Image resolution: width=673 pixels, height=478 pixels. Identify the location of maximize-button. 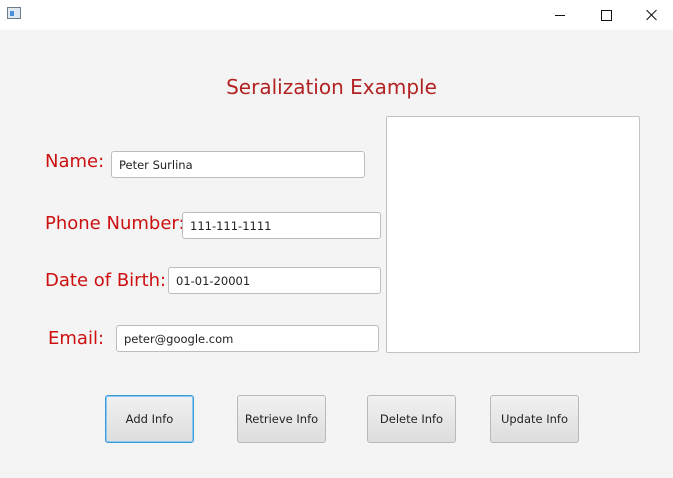
(606, 15).